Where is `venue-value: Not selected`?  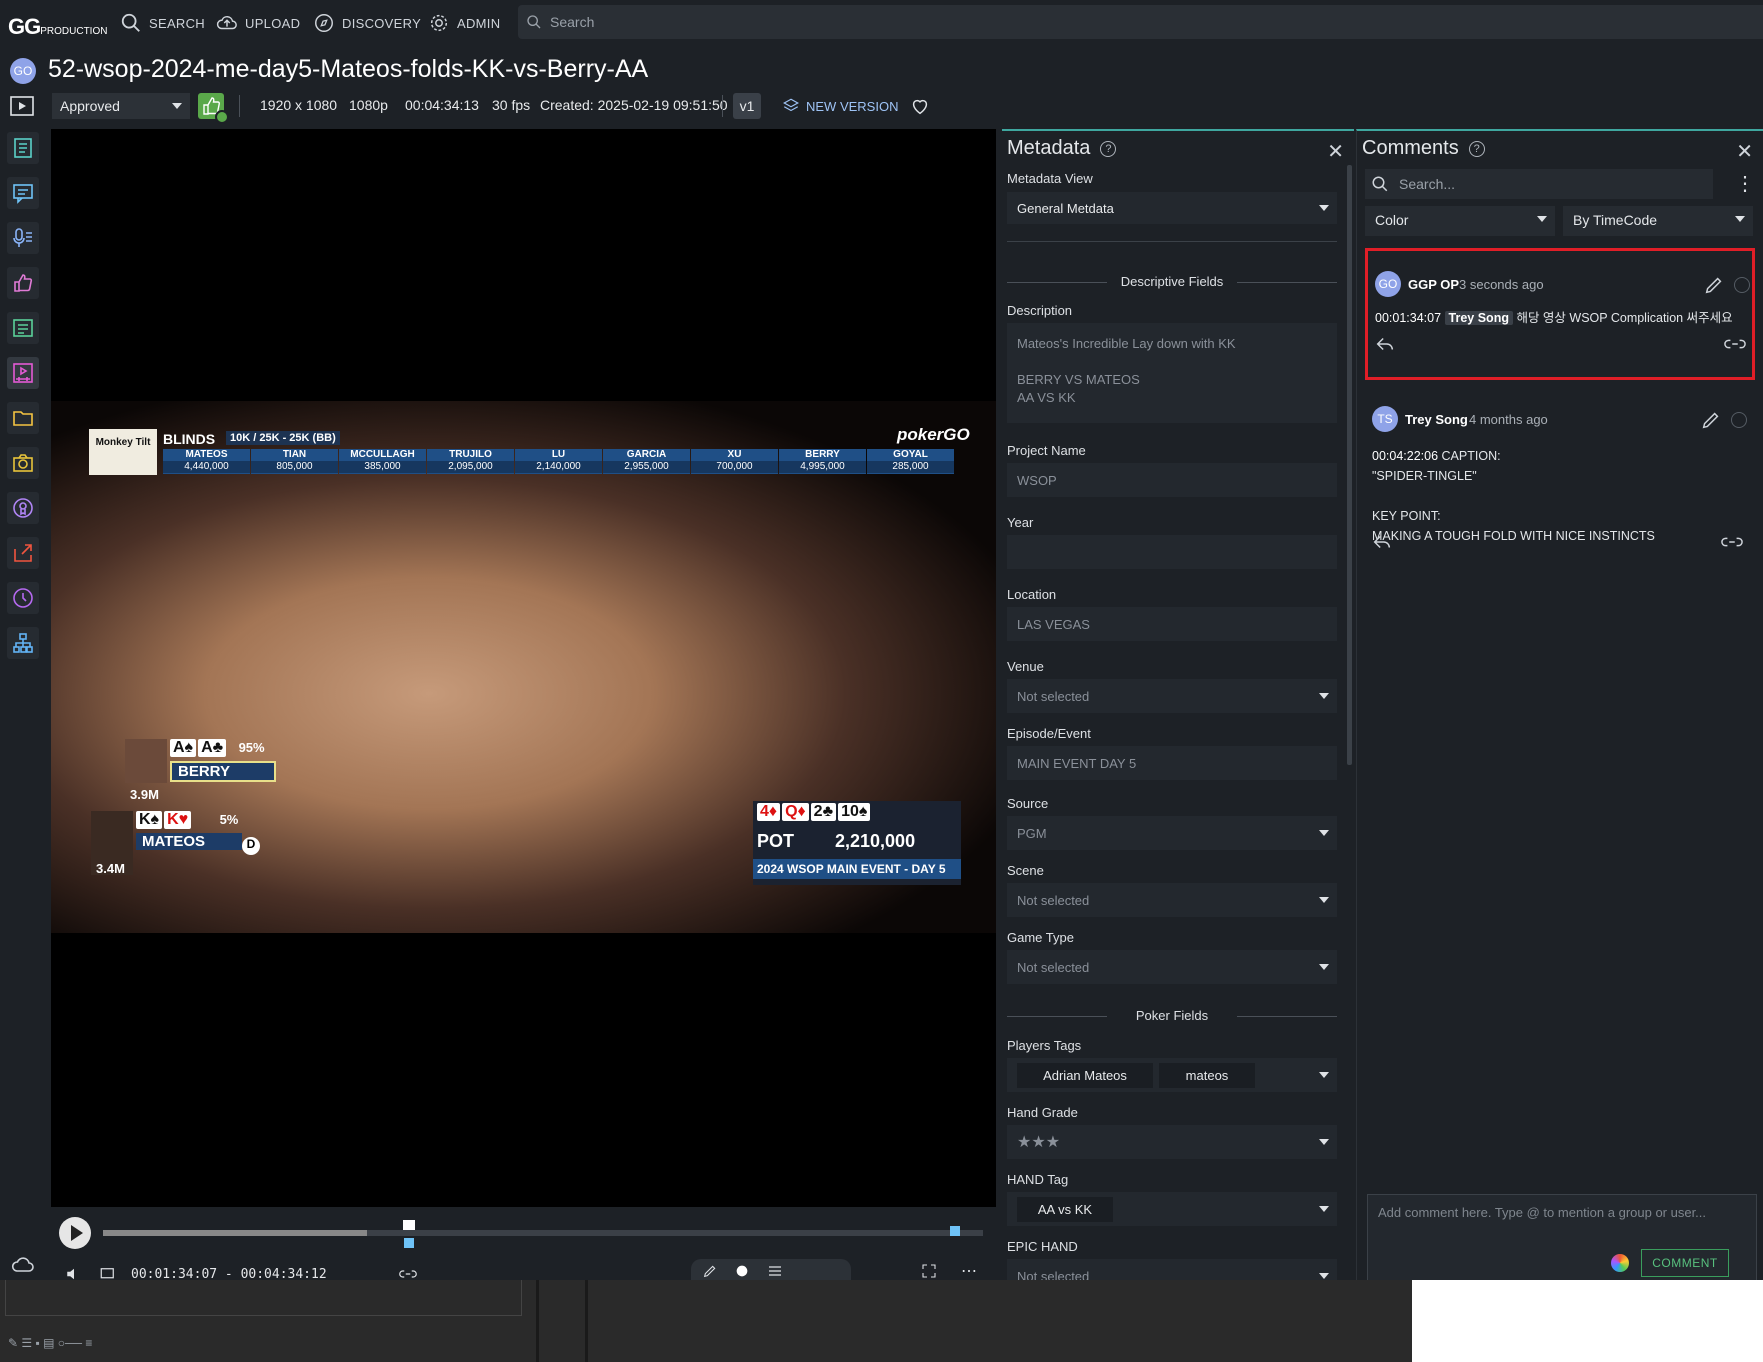
venue-value: Not selected is located at coordinates (1053, 696).